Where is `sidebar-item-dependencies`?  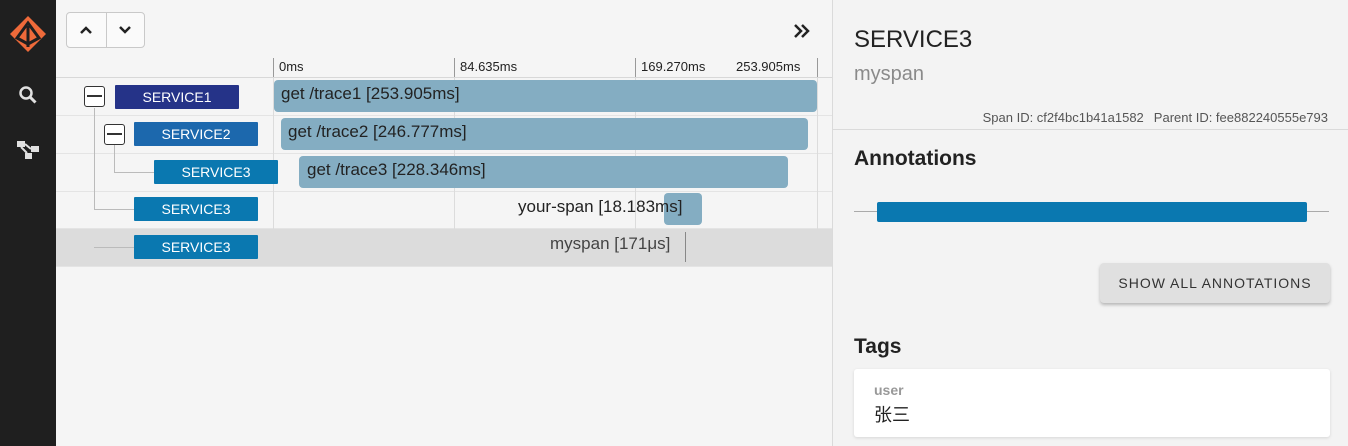
sidebar-item-dependencies is located at coordinates (28, 150).